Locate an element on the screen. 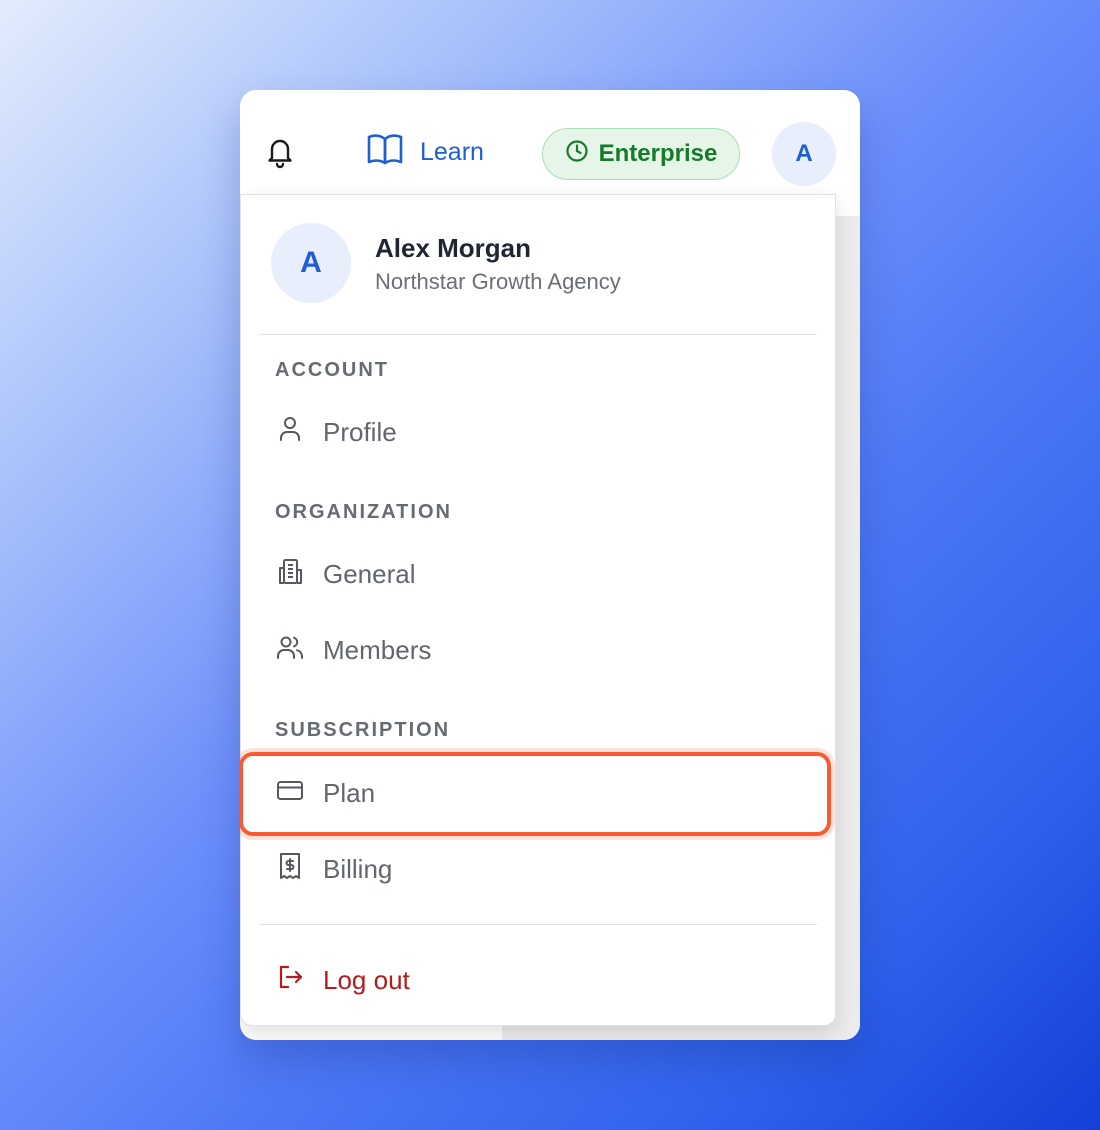 The width and height of the screenshot is (1100, 1130). menu-item-profile: Profile is located at coordinates (336, 432).